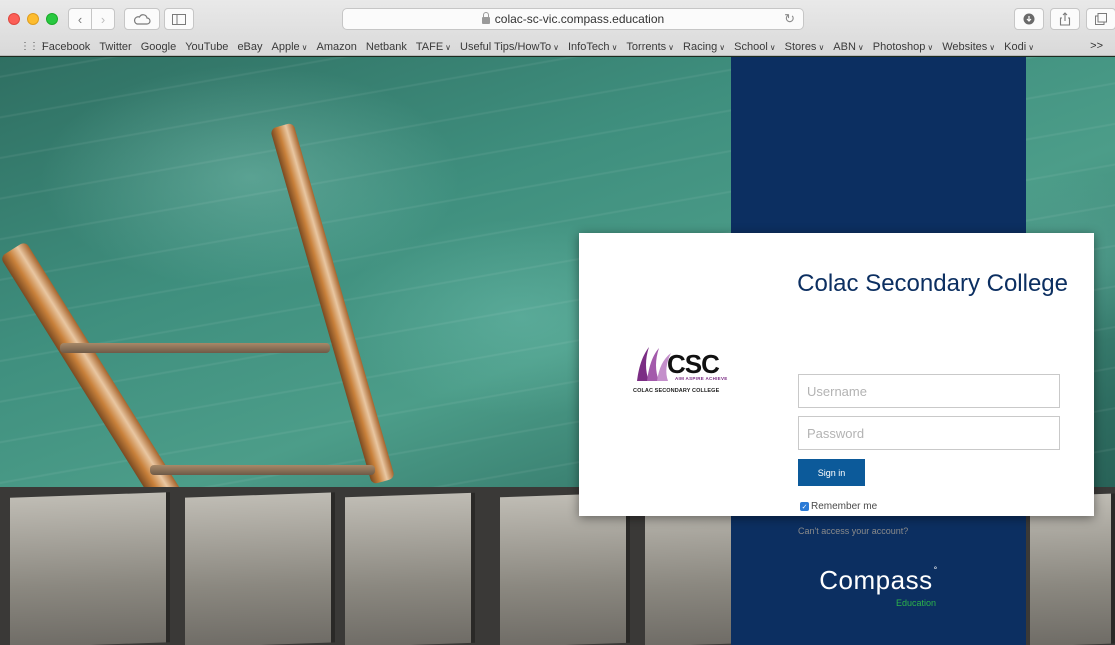 The image size is (1115, 645). What do you see at coordinates (935, 570) in the screenshot?
I see `compass-logo-mark: °` at bounding box center [935, 570].